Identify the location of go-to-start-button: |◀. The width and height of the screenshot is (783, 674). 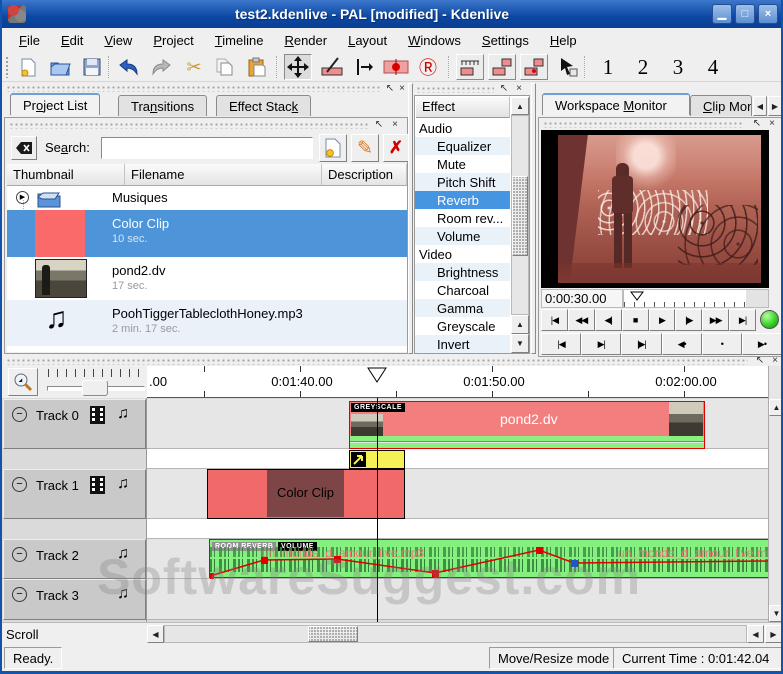
(554, 320).